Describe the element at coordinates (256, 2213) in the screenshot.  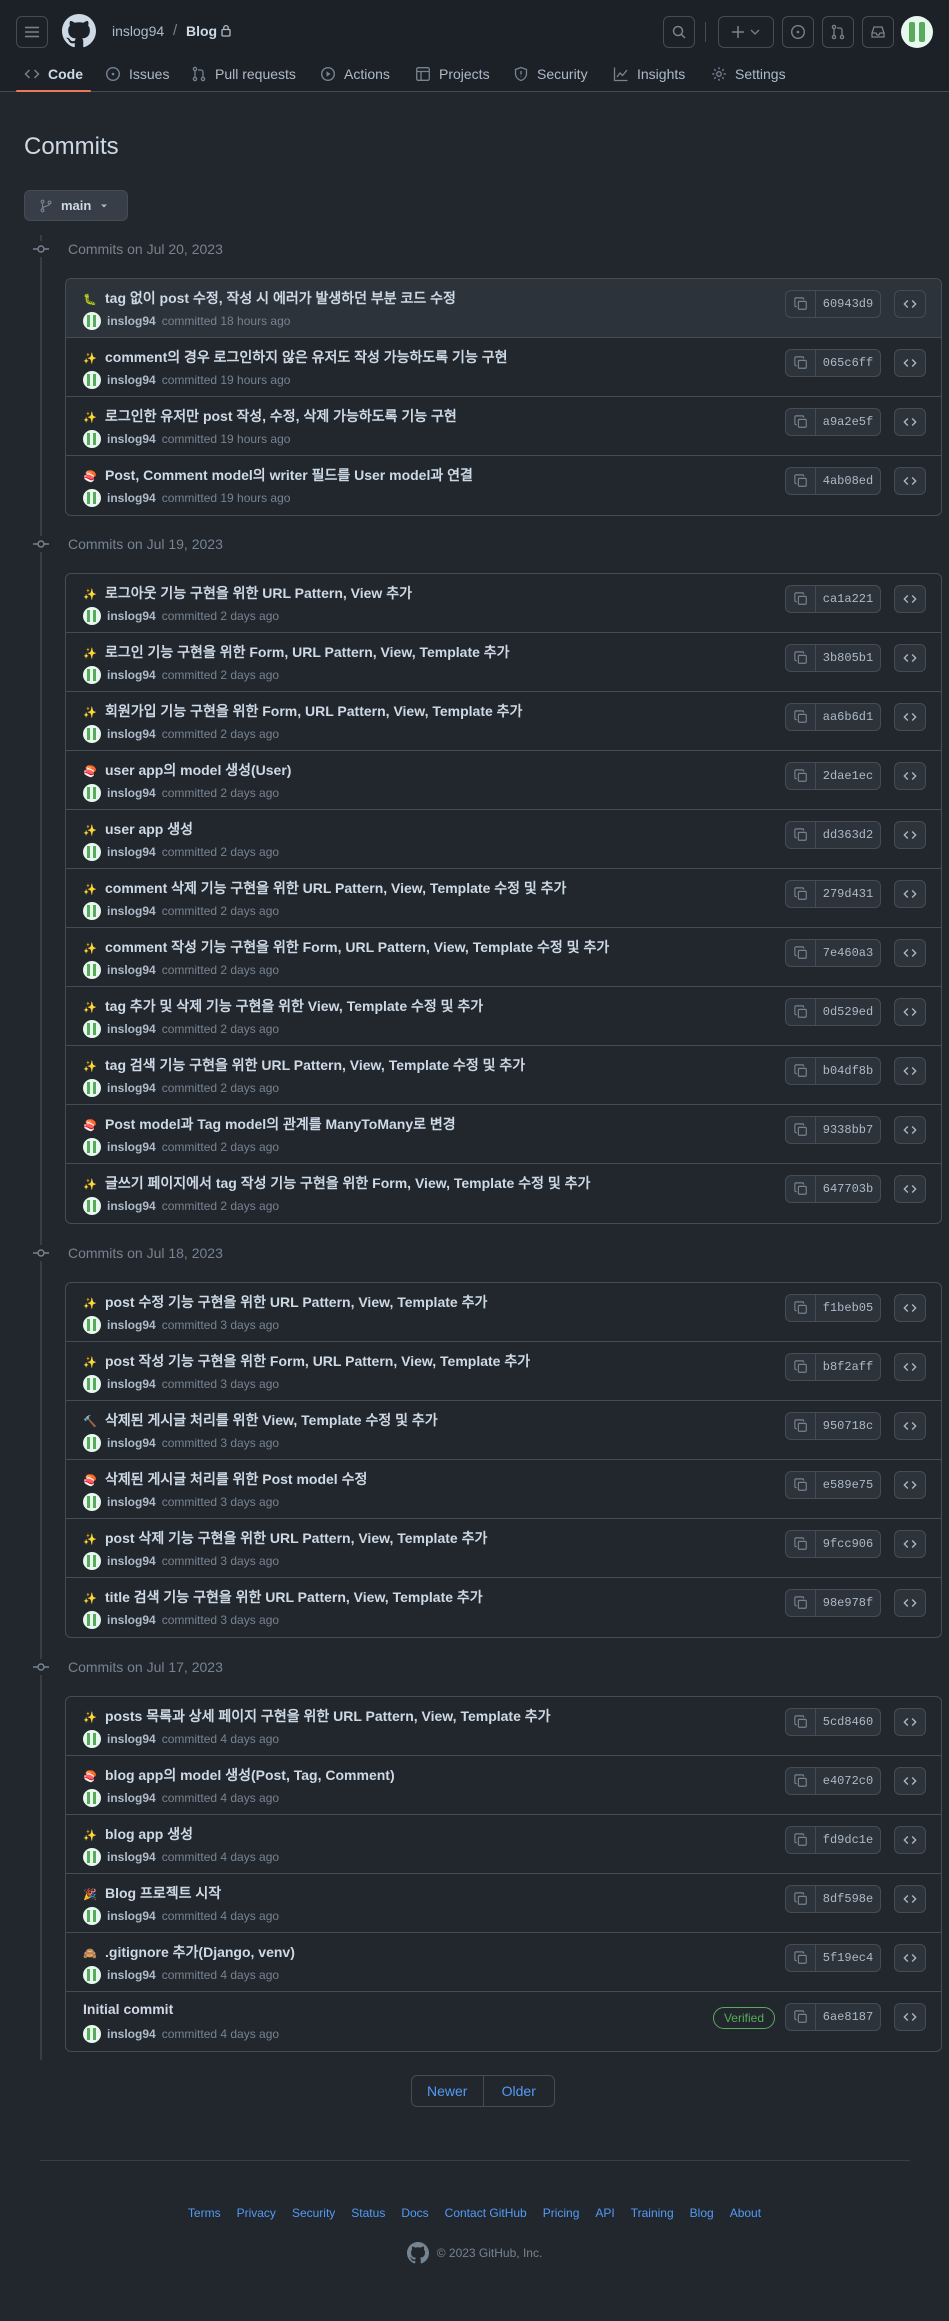
I see `footer-link: Privacy` at that location.